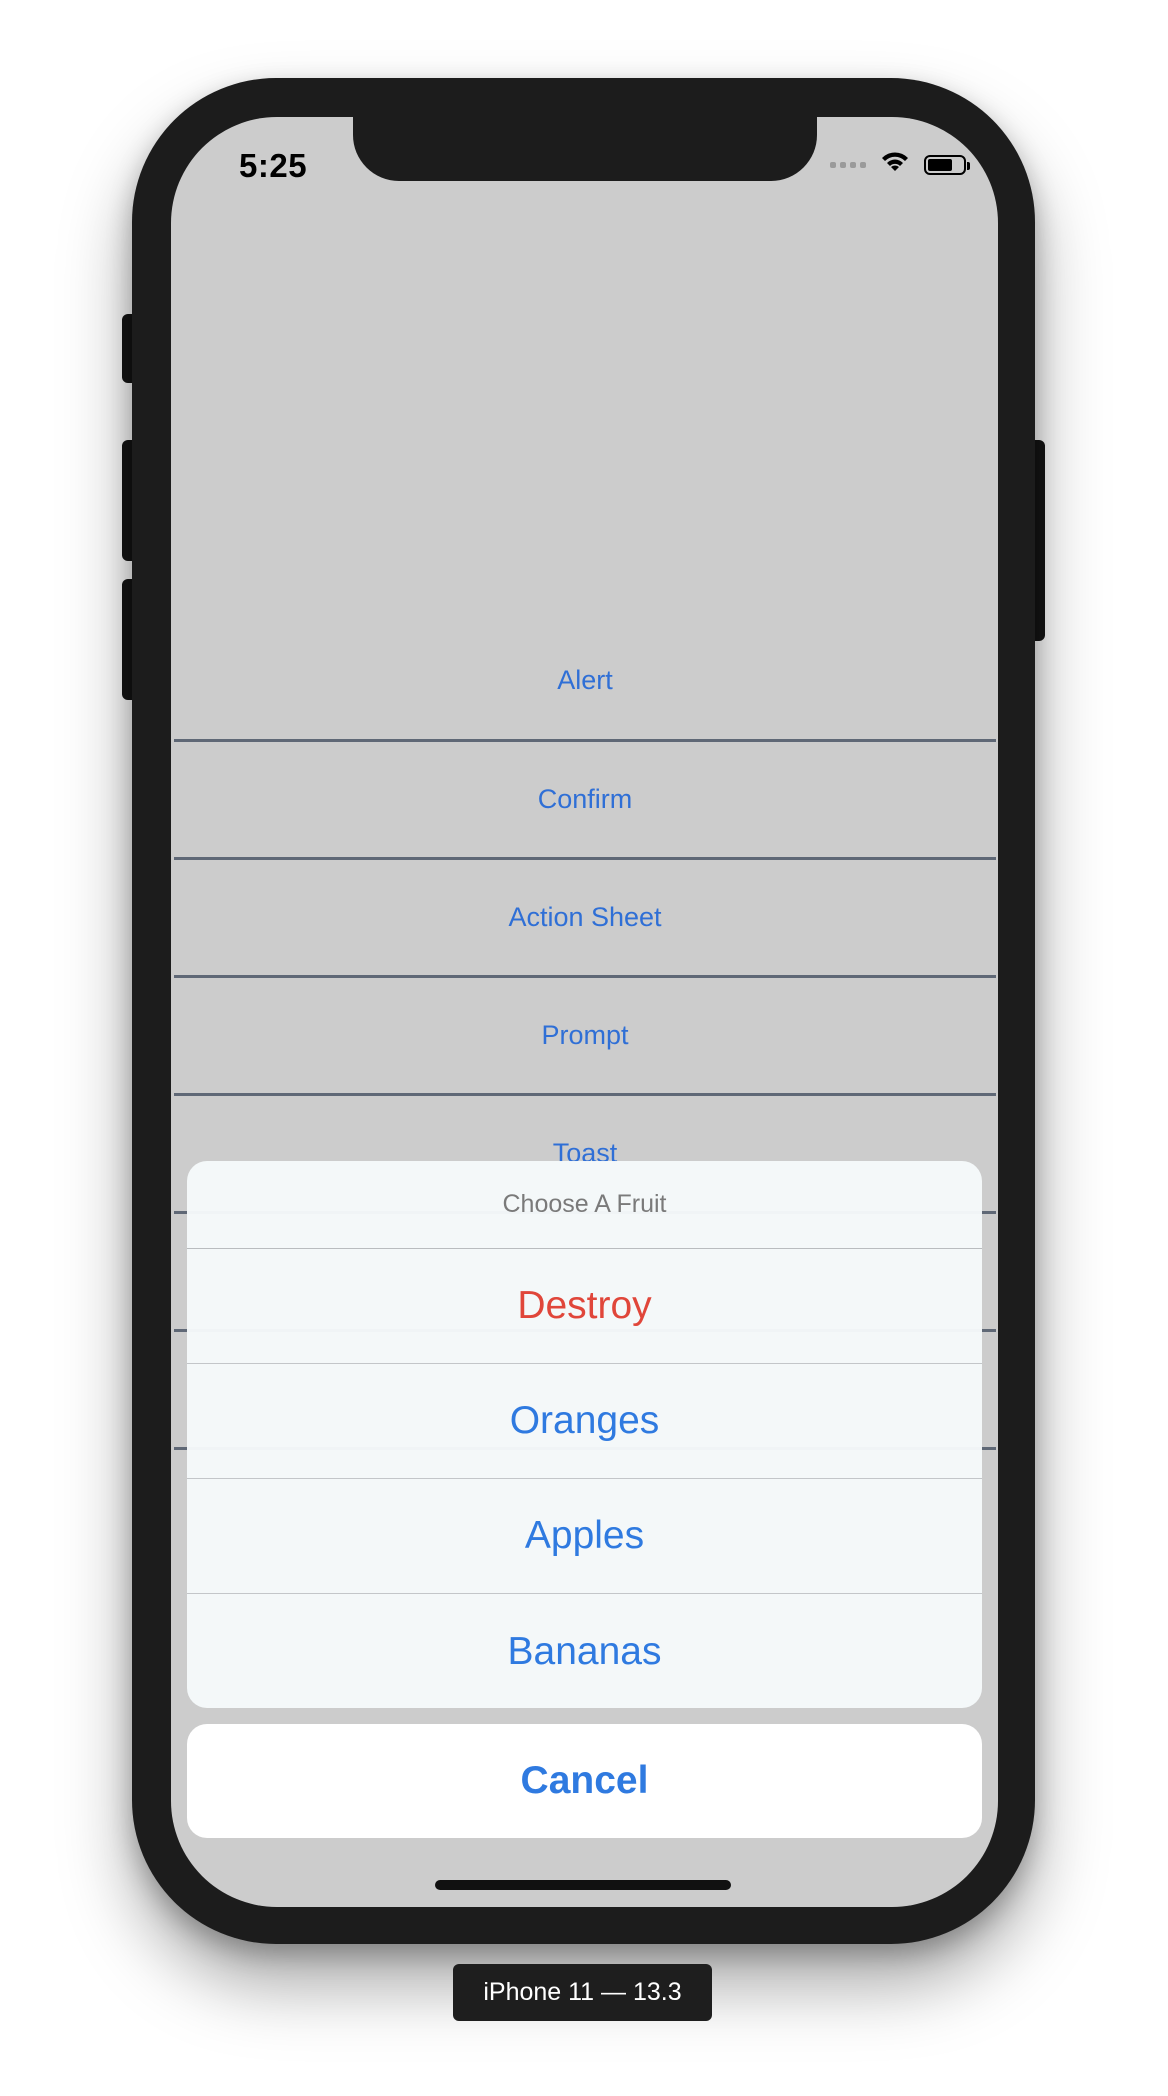 This screenshot has width=1168, height=2096. I want to click on menu-item-alert: Alert, so click(585, 682).